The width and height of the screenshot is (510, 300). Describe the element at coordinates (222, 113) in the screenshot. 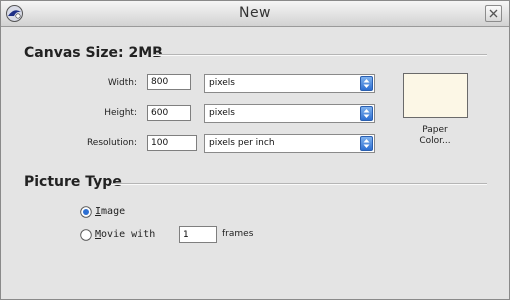

I see `height-unit-value: pixels` at that location.